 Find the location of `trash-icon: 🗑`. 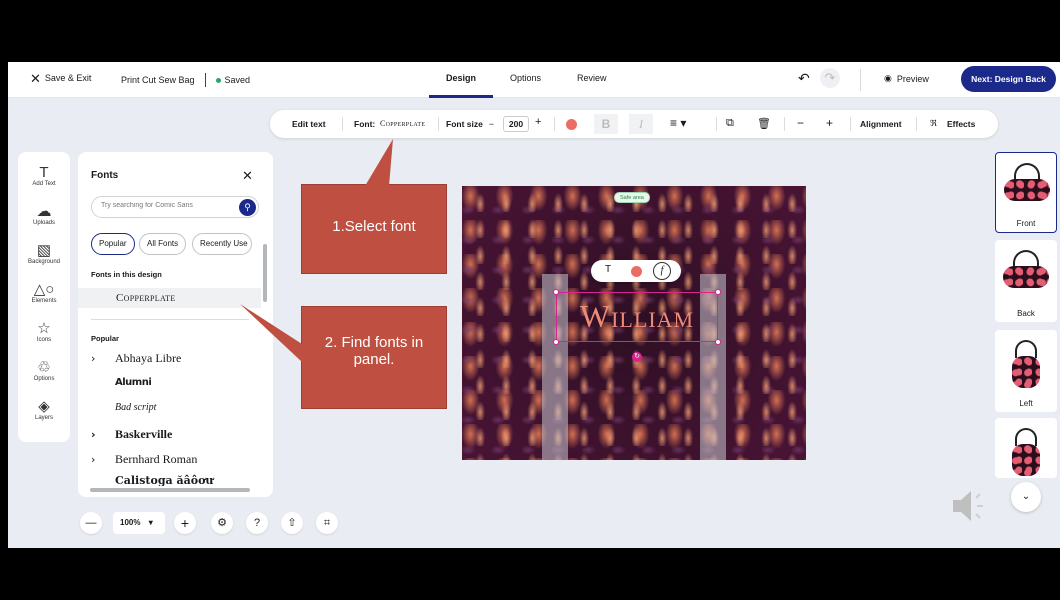

trash-icon: 🗑 is located at coordinates (764, 123).